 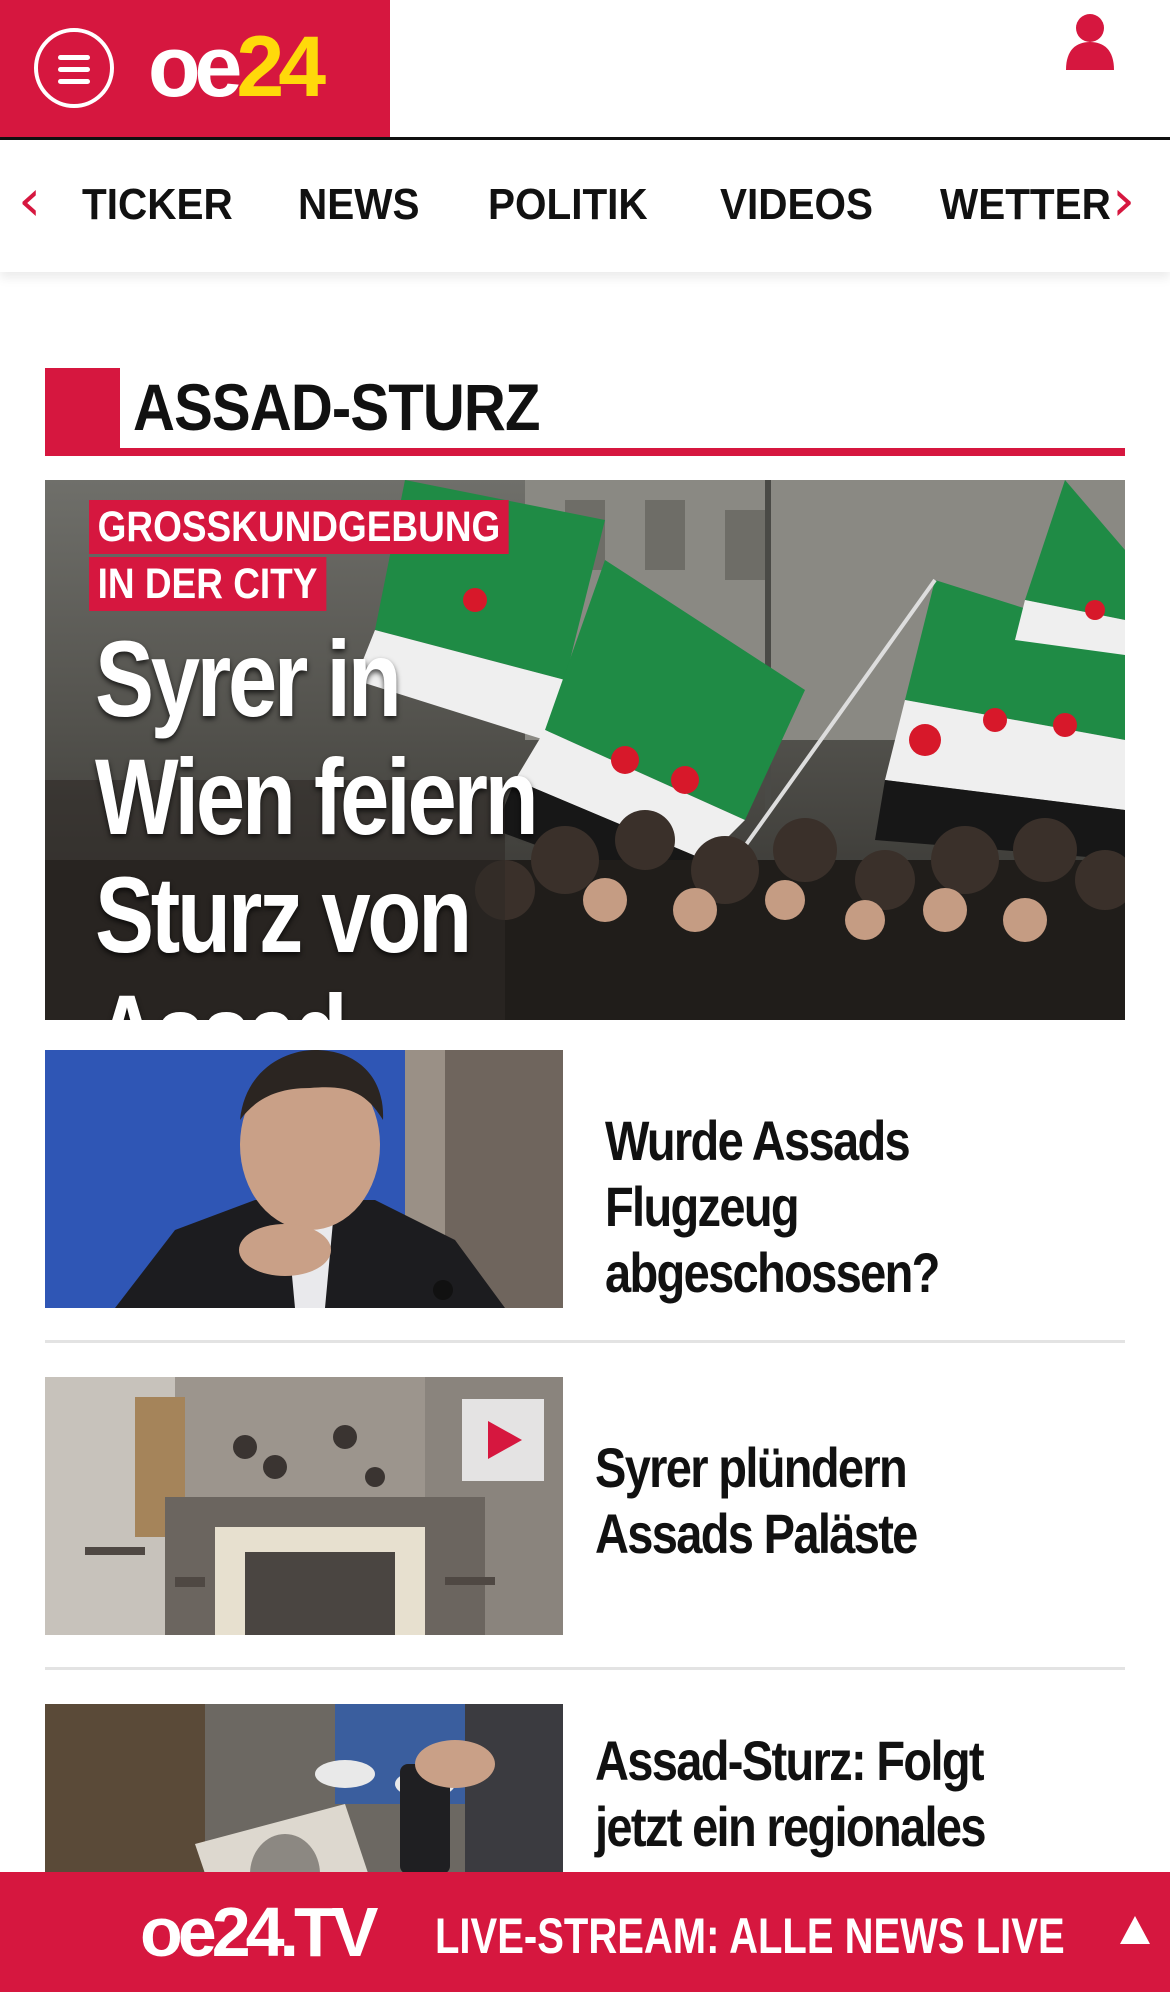 I want to click on live-stream-bar: oe24.TV LIVE-STREAM: ALLE NEWS LIVE, so click(x=585, y=1932).